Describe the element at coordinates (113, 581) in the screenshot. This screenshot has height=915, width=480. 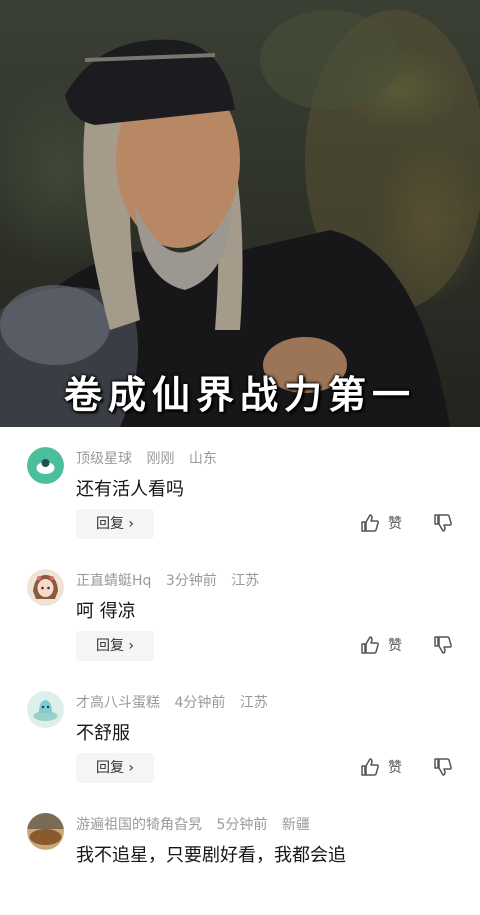
I see `comment-username: 正直蜻蜓Hq` at that location.